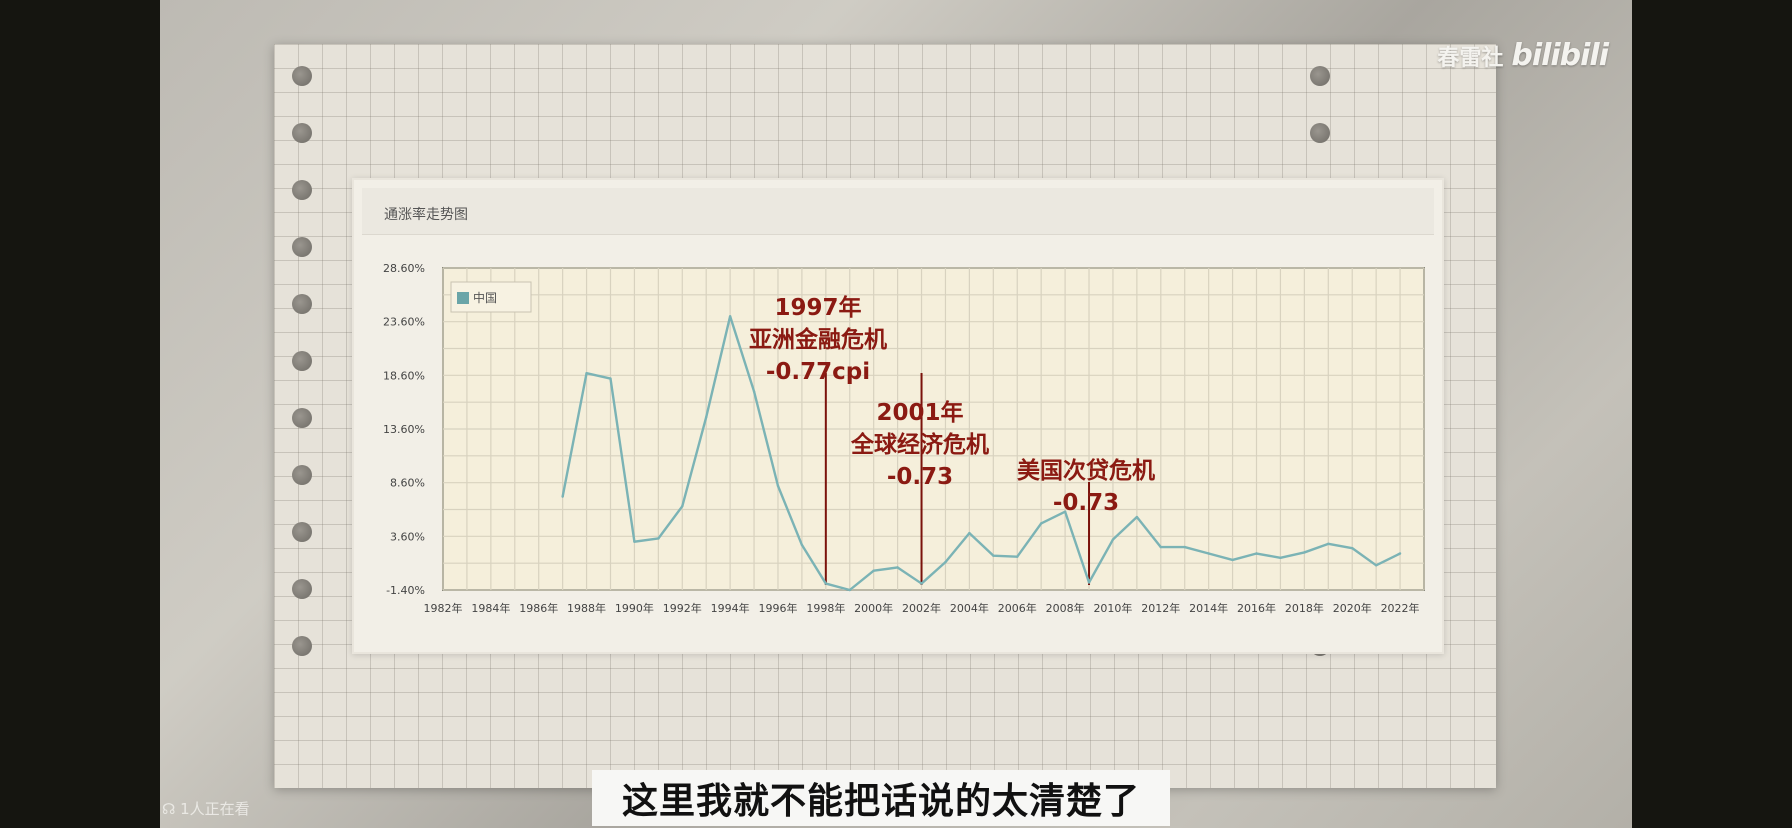 This screenshot has height=828, width=1792. I want to click on x-tick-label: 1982年, so click(443, 608).